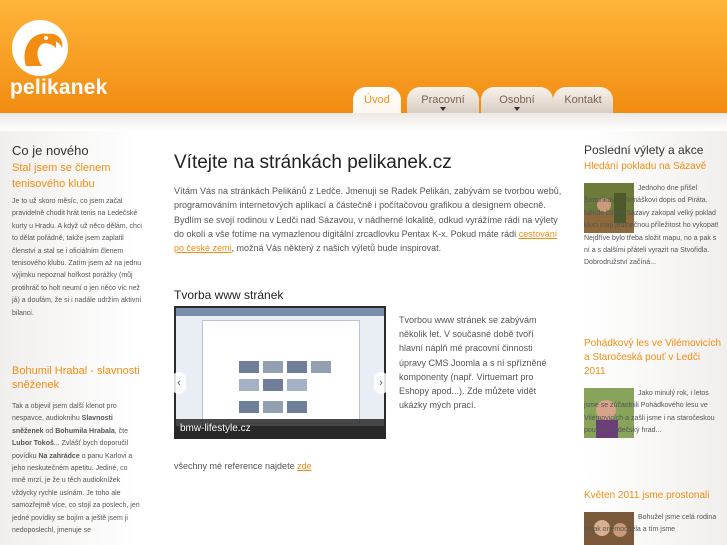 The width and height of the screenshot is (727, 545). What do you see at coordinates (381, 383) in the screenshot?
I see `slider-next-icon: ›` at bounding box center [381, 383].